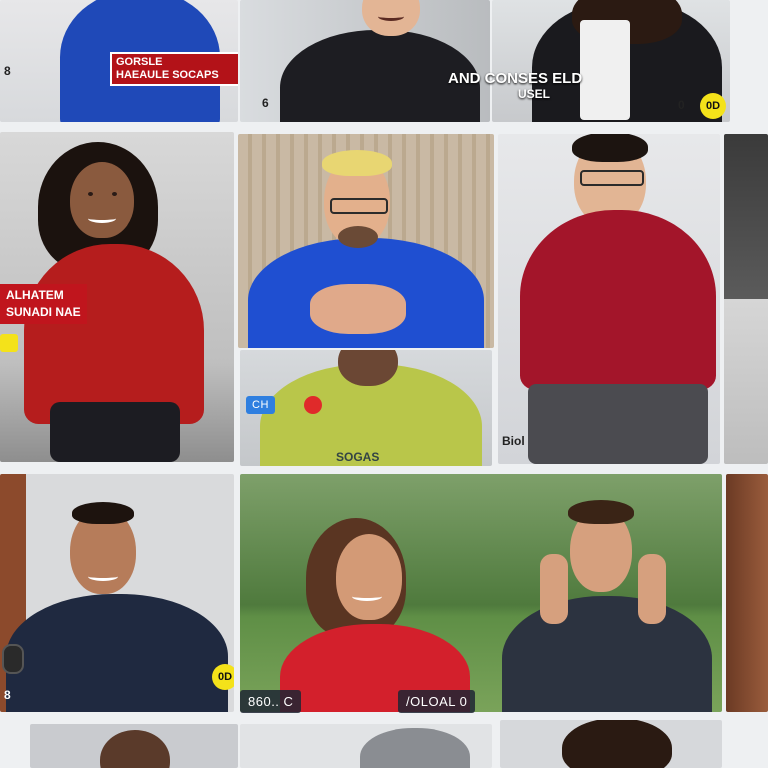 This screenshot has width=768, height=768. What do you see at coordinates (618, 424) in the screenshot?
I see `participant-pants` at bounding box center [618, 424].